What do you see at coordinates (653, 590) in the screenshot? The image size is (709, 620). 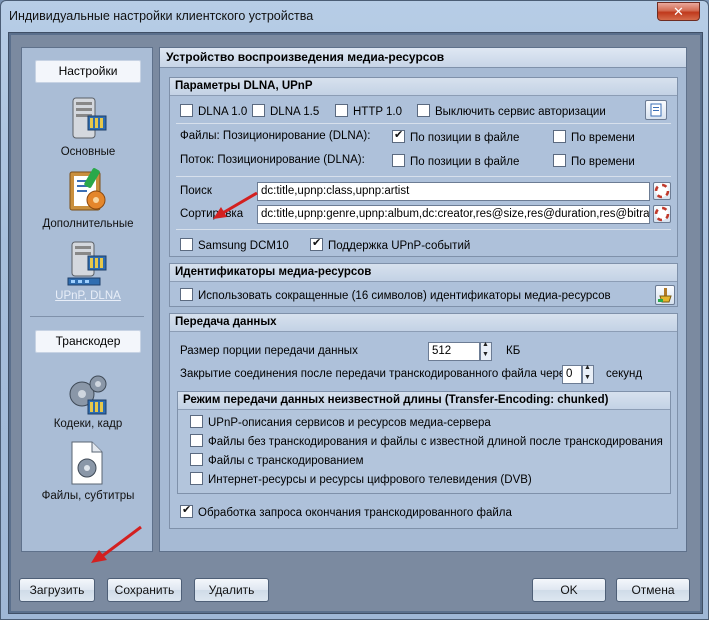 I see `cancel-button: Отмена` at bounding box center [653, 590].